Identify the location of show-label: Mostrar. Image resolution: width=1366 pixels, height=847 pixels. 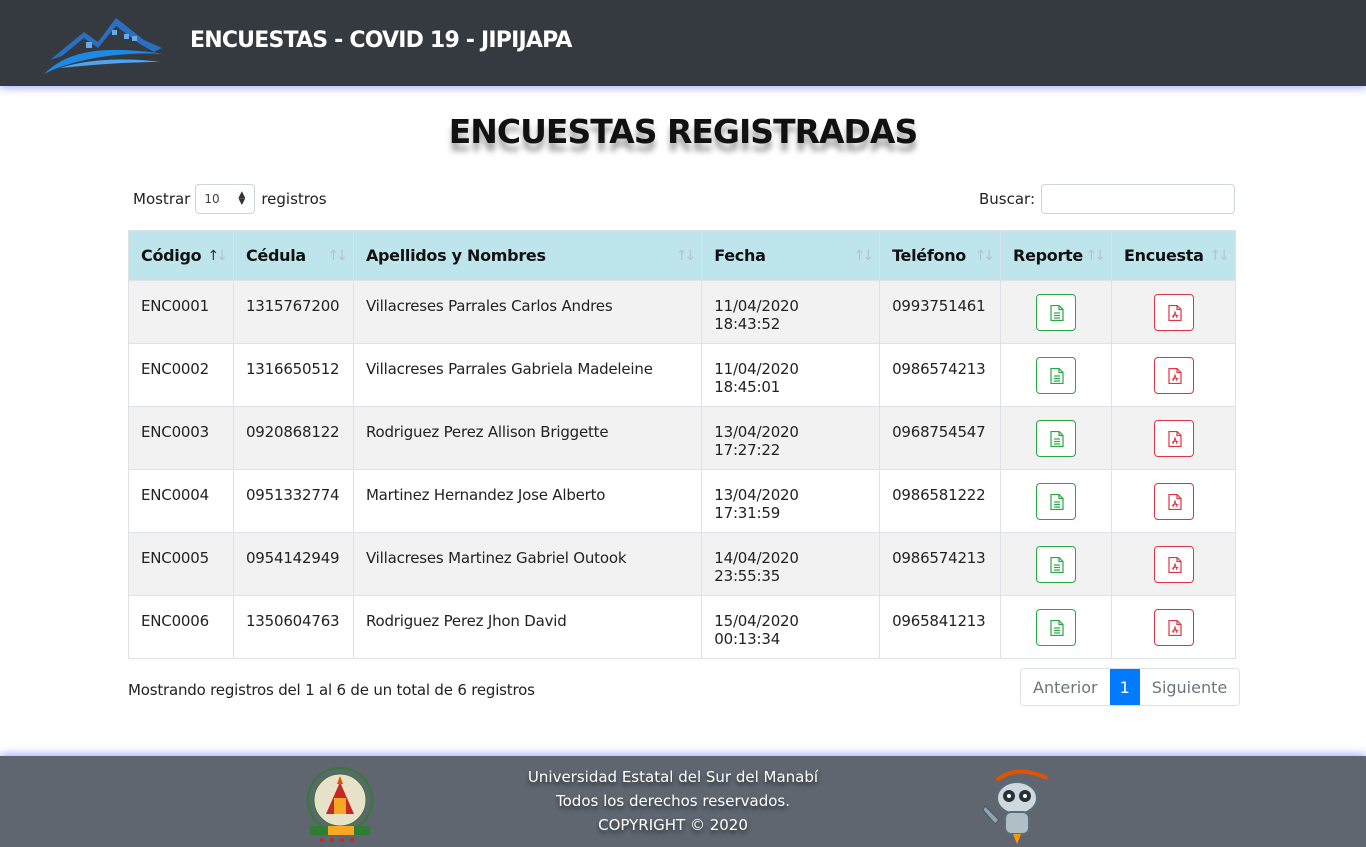
(162, 199).